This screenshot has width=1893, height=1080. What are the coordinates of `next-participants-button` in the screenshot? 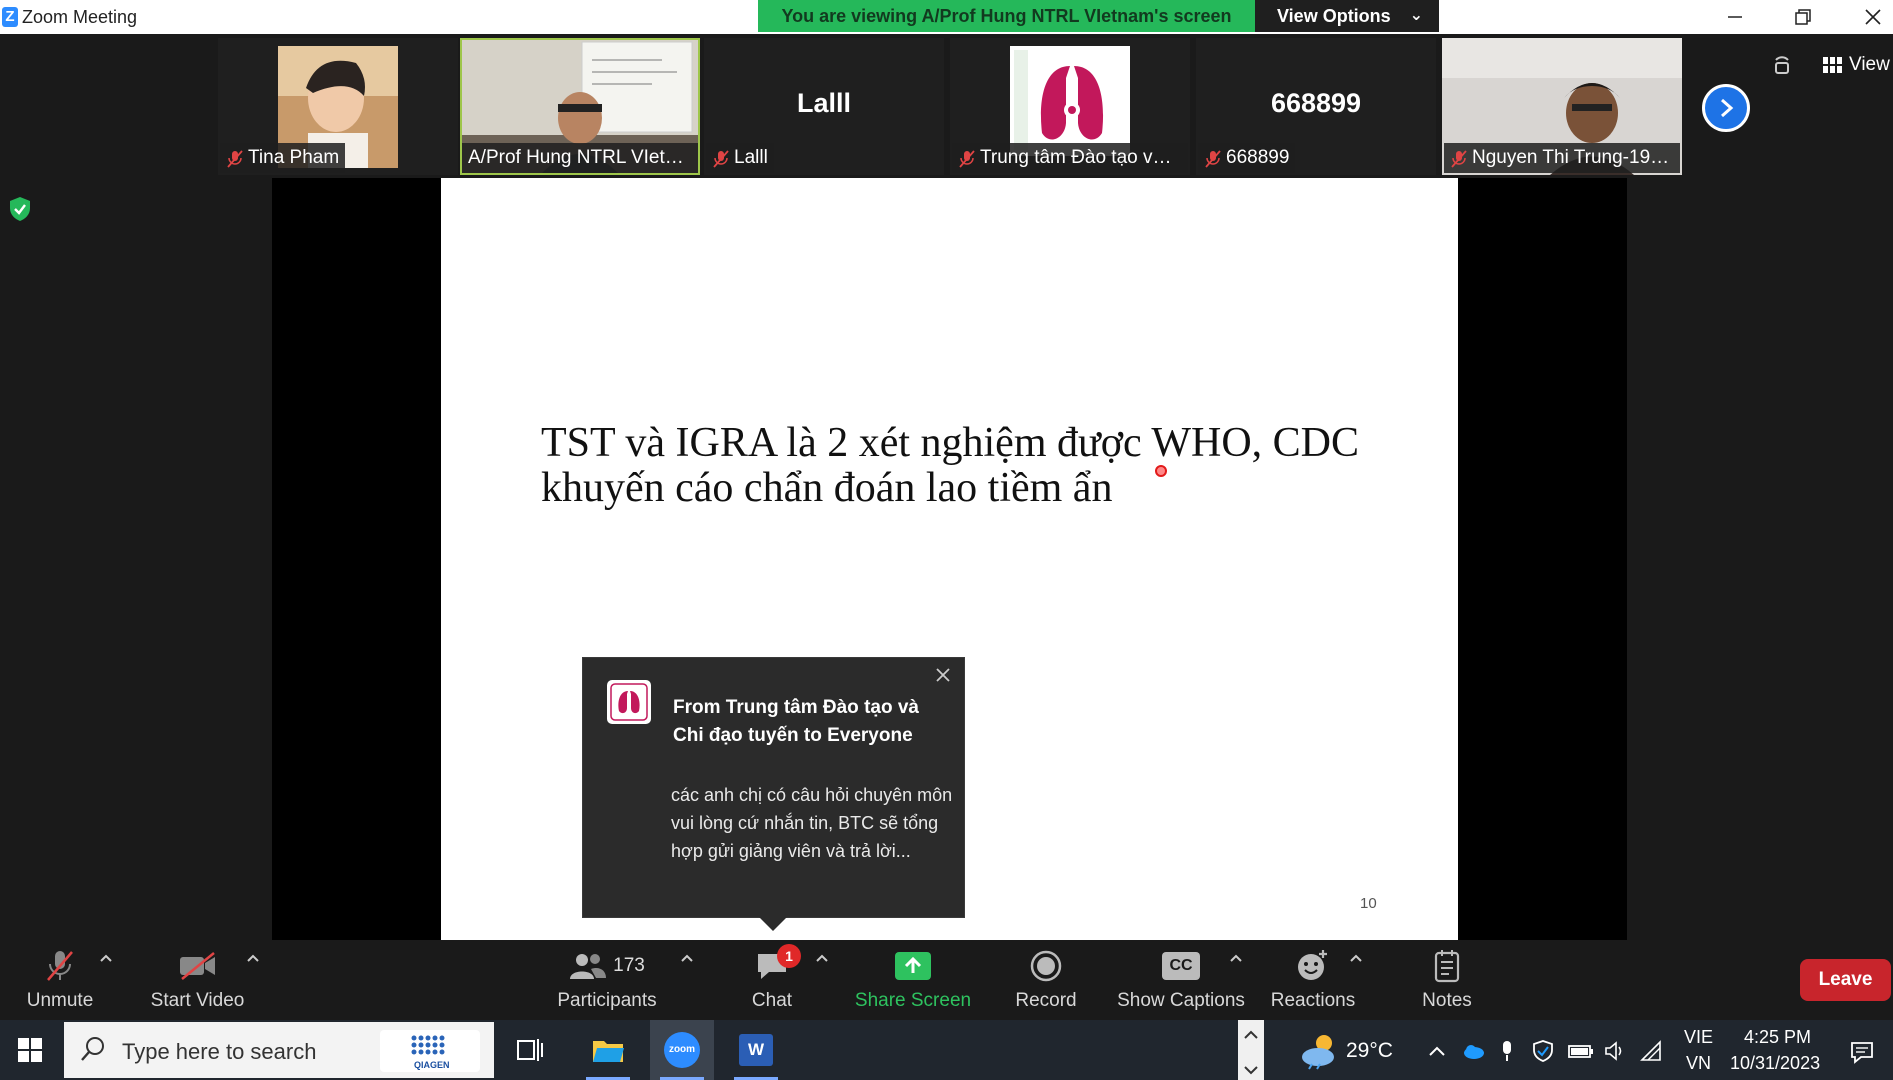 It's located at (1726, 108).